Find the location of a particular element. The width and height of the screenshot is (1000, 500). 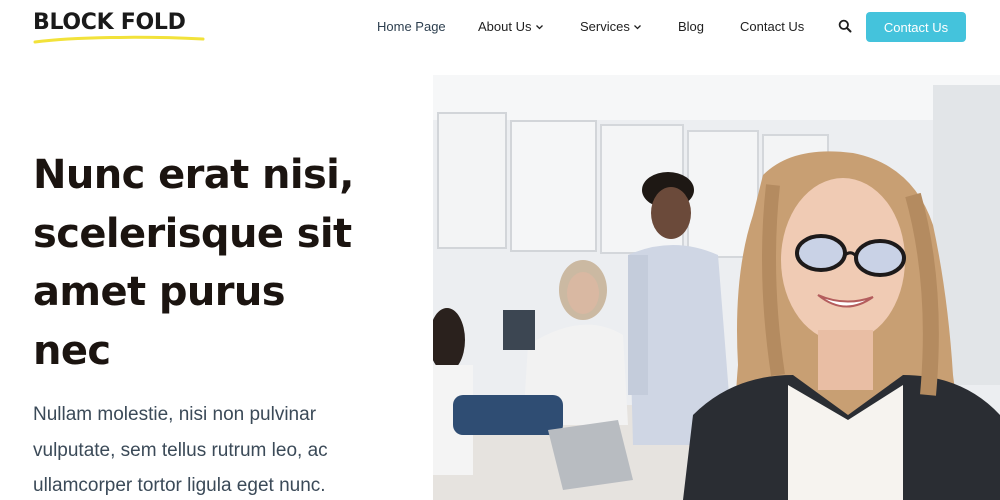

hero-title-line: nec is located at coordinates (72, 350).